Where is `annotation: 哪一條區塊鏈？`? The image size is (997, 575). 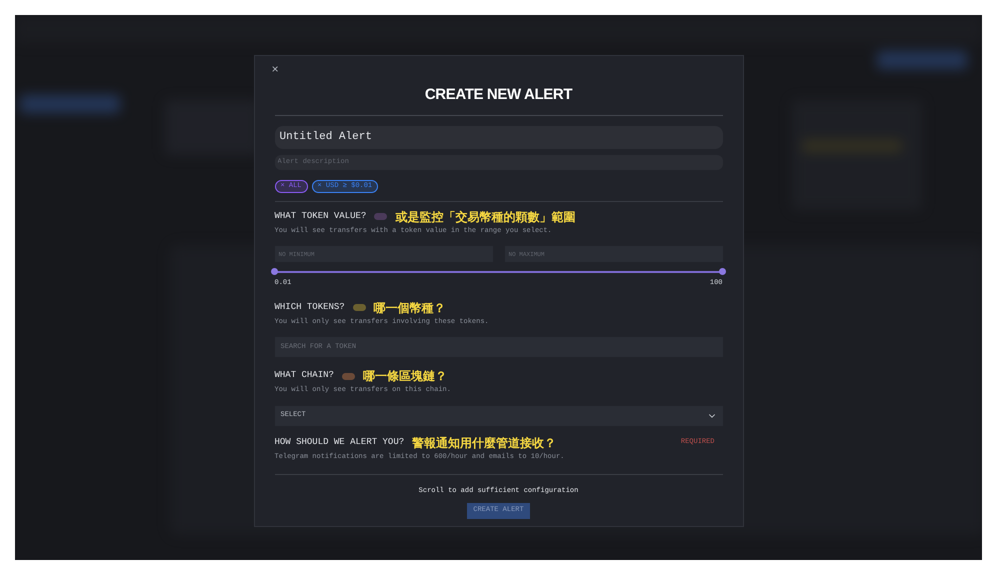 annotation: 哪一條區塊鏈？ is located at coordinates (404, 376).